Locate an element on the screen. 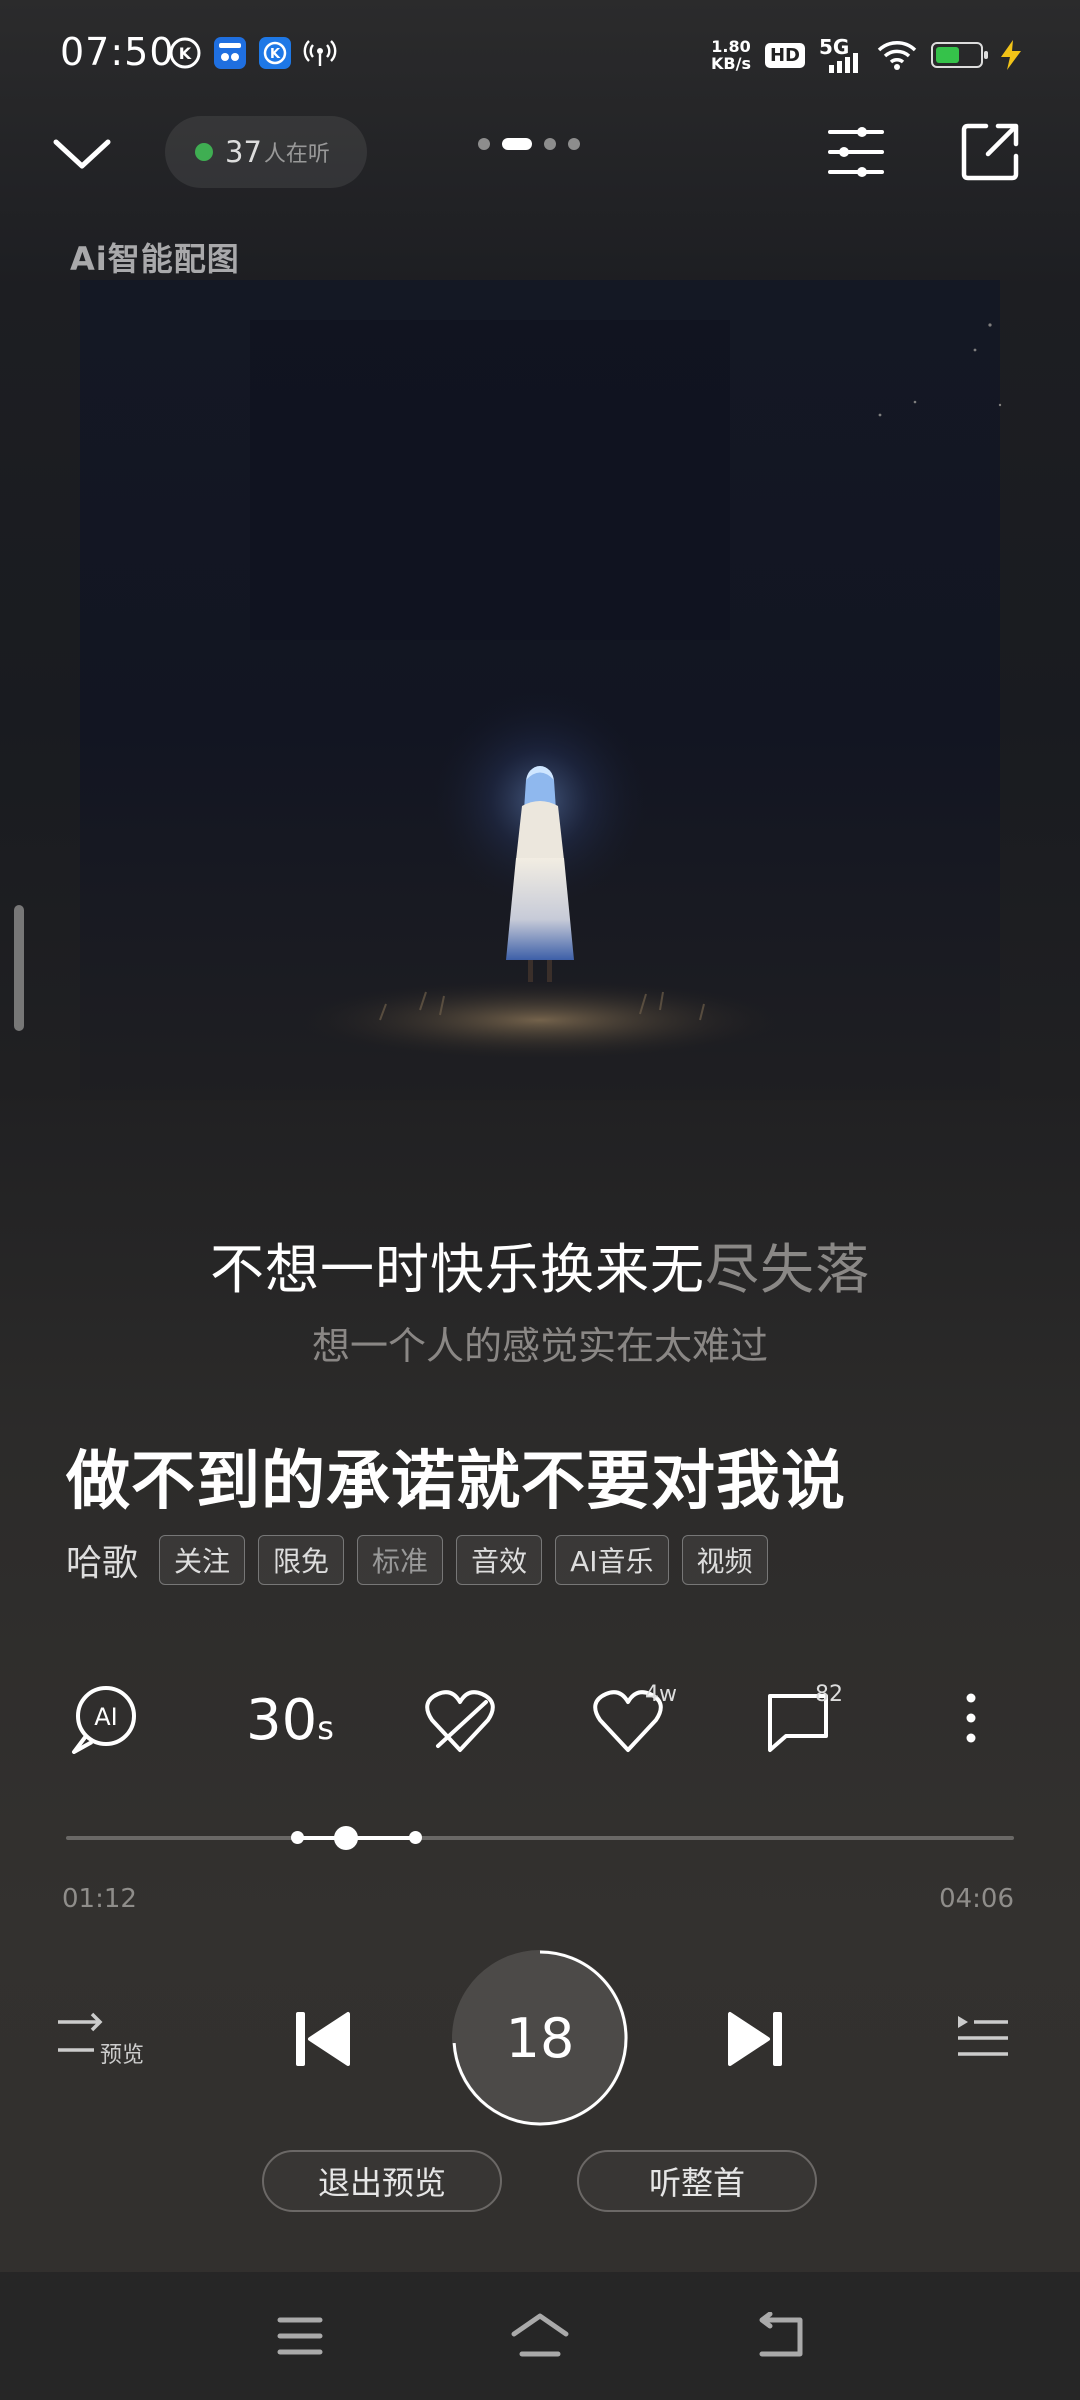 The image size is (1080, 2400). song-meta-row: 哈歌 关注 限免 标准 音效 AI音乐 视频 is located at coordinates (417, 1560).